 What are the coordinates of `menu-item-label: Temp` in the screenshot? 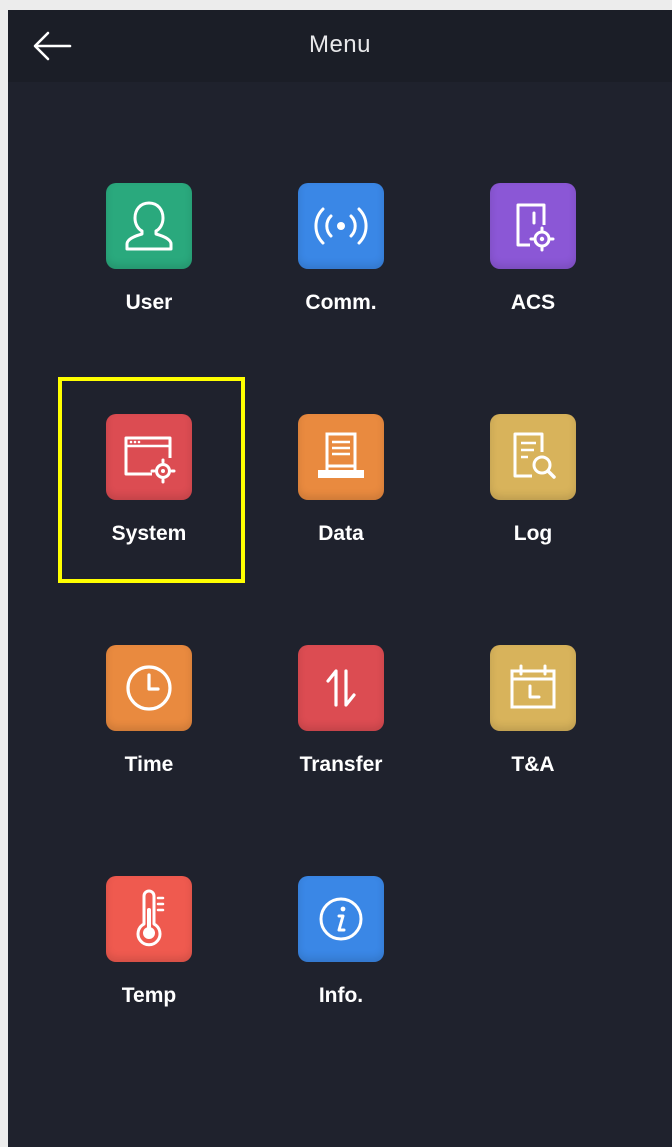 It's located at (149, 995).